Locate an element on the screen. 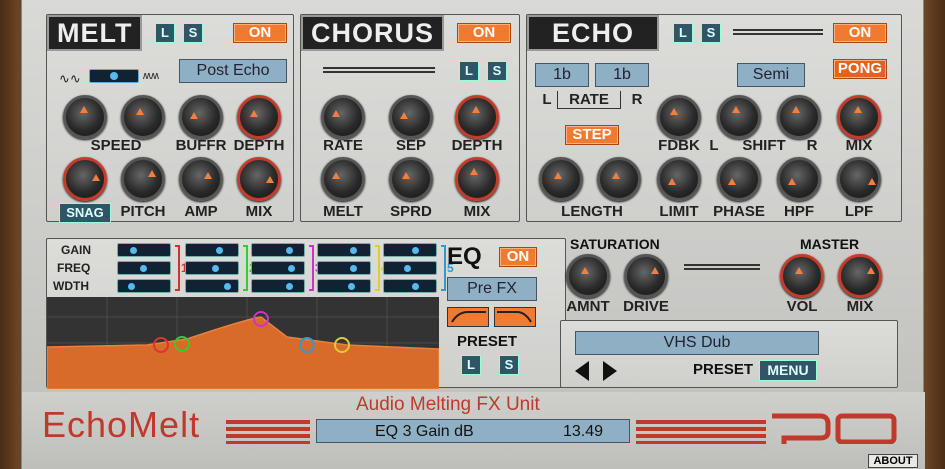 This screenshot has width=945, height=469. echo-rate-right: 1b is located at coordinates (622, 75).